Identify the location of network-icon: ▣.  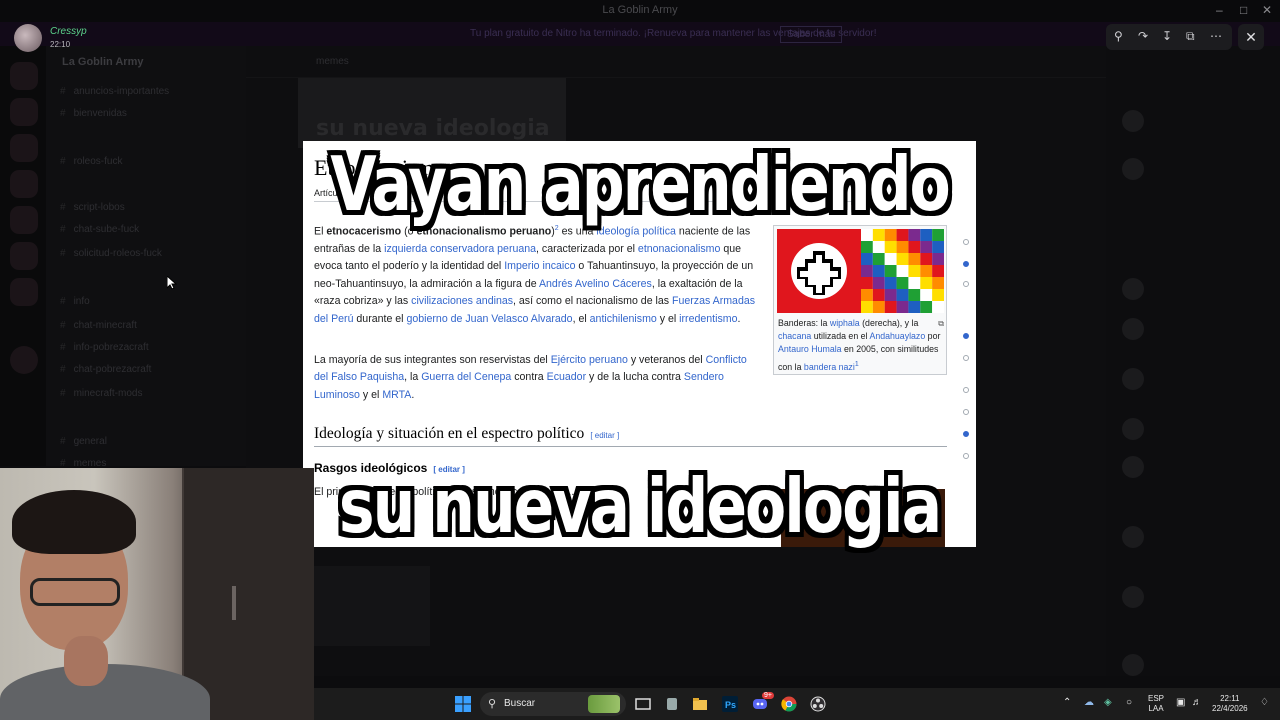
(1180, 703).